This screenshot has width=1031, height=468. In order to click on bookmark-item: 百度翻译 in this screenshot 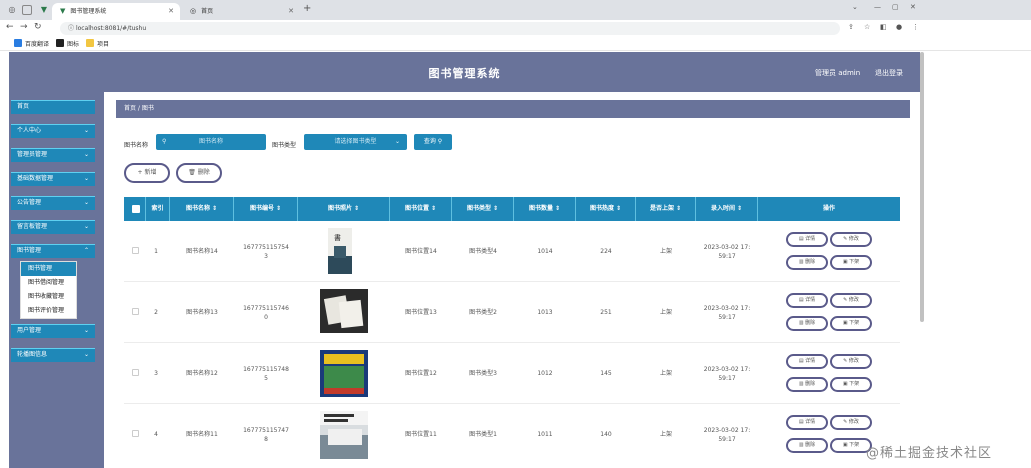, I will do `click(31, 44)`.